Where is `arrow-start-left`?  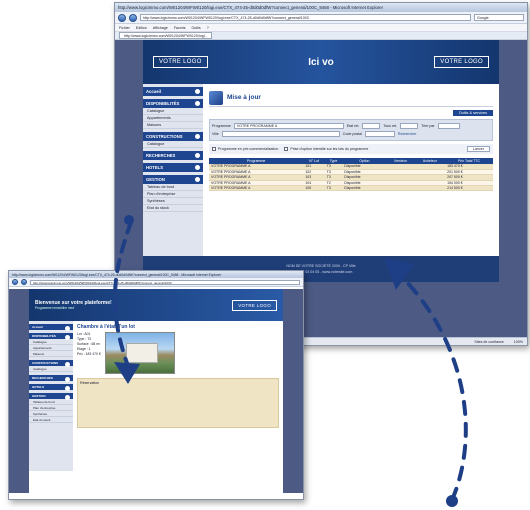 arrow-start-left is located at coordinates (129, 220).